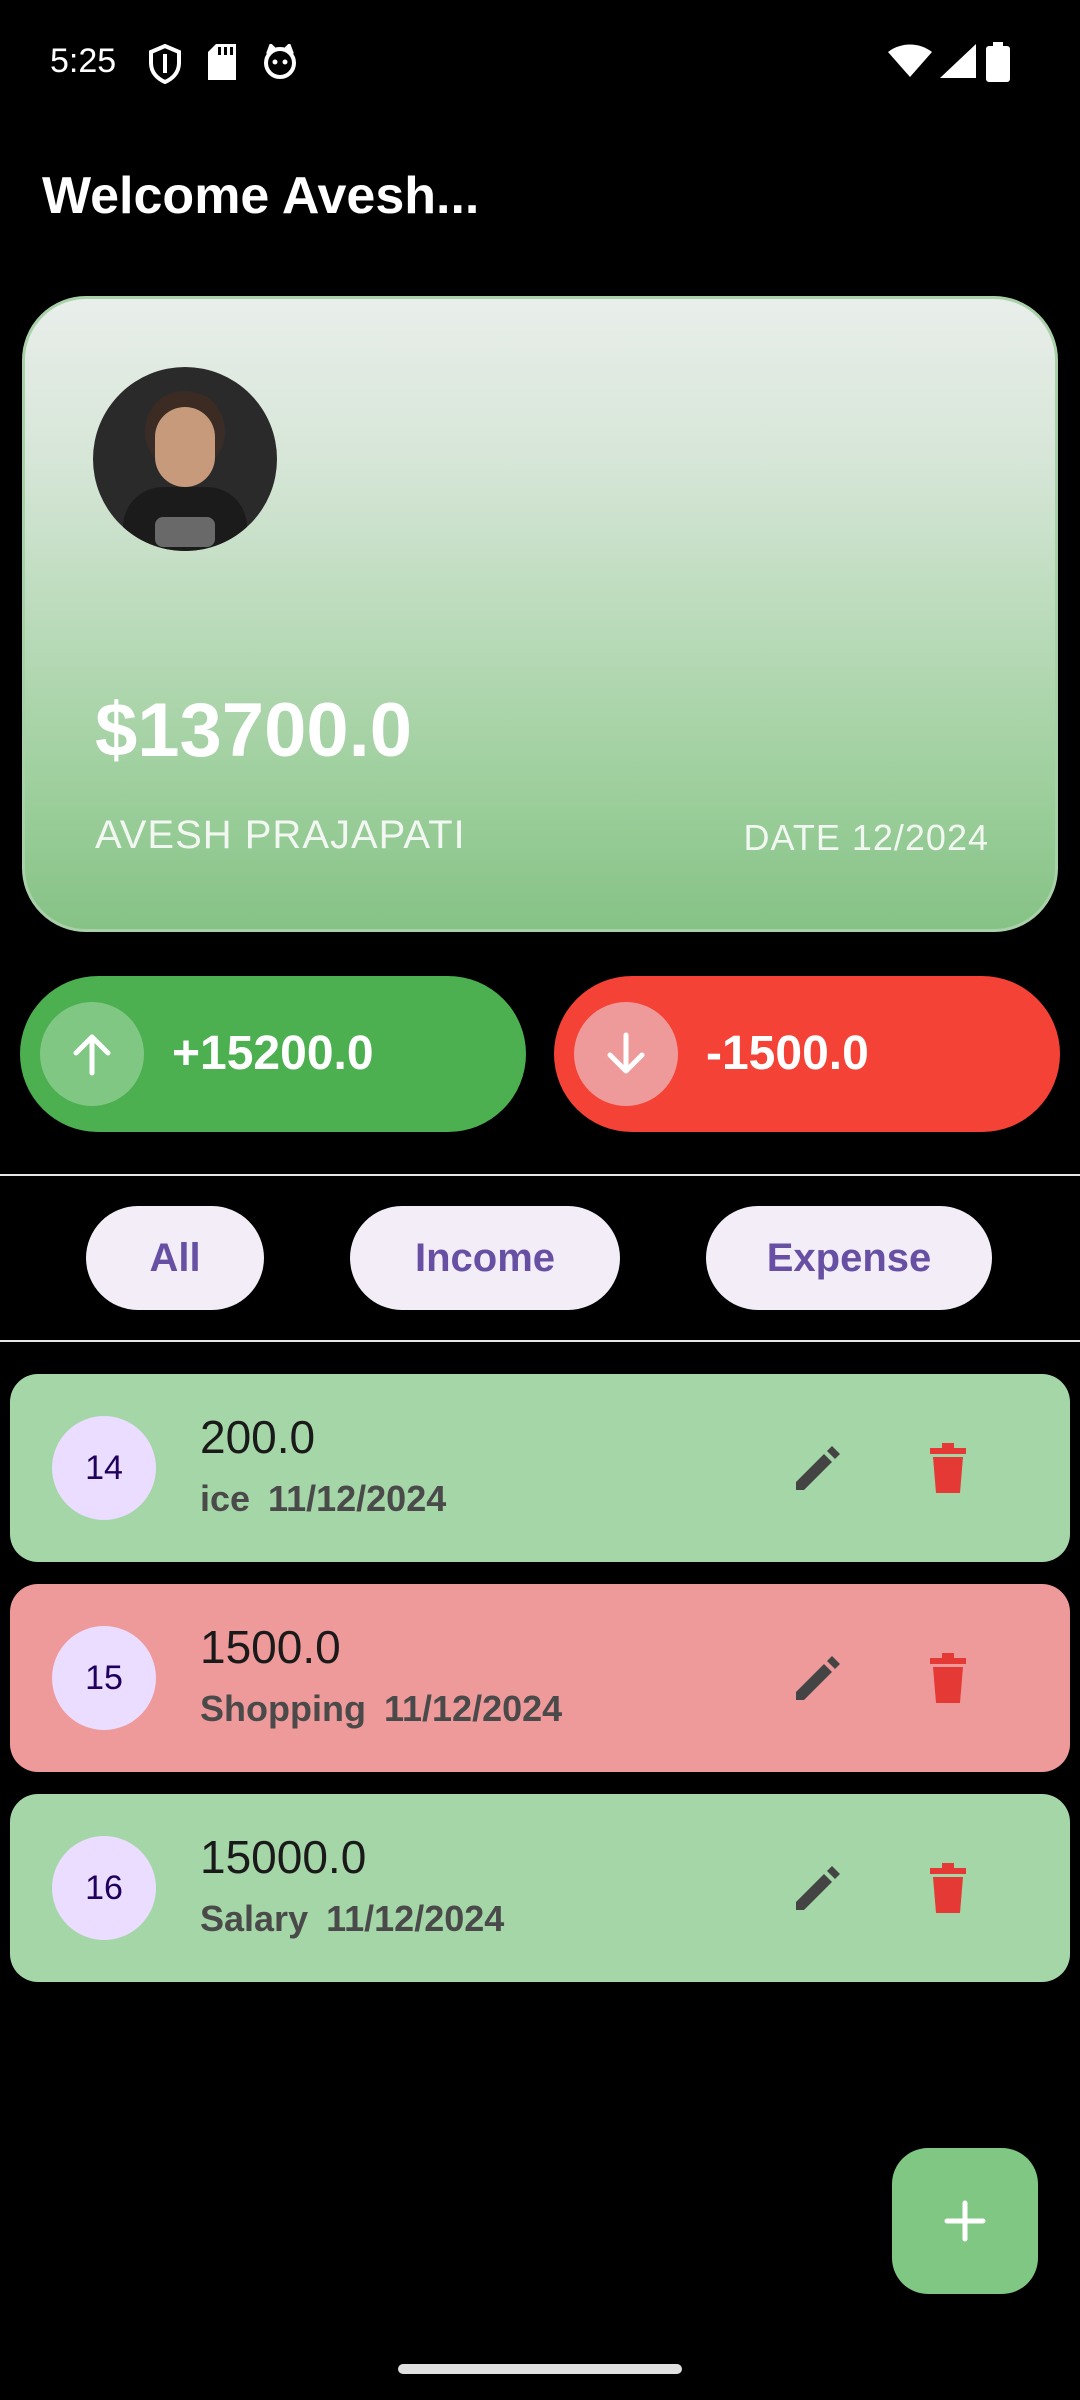 Image resolution: width=1080 pixels, height=2400 pixels. Describe the element at coordinates (998, 64) in the screenshot. I see `battery-icon` at that location.